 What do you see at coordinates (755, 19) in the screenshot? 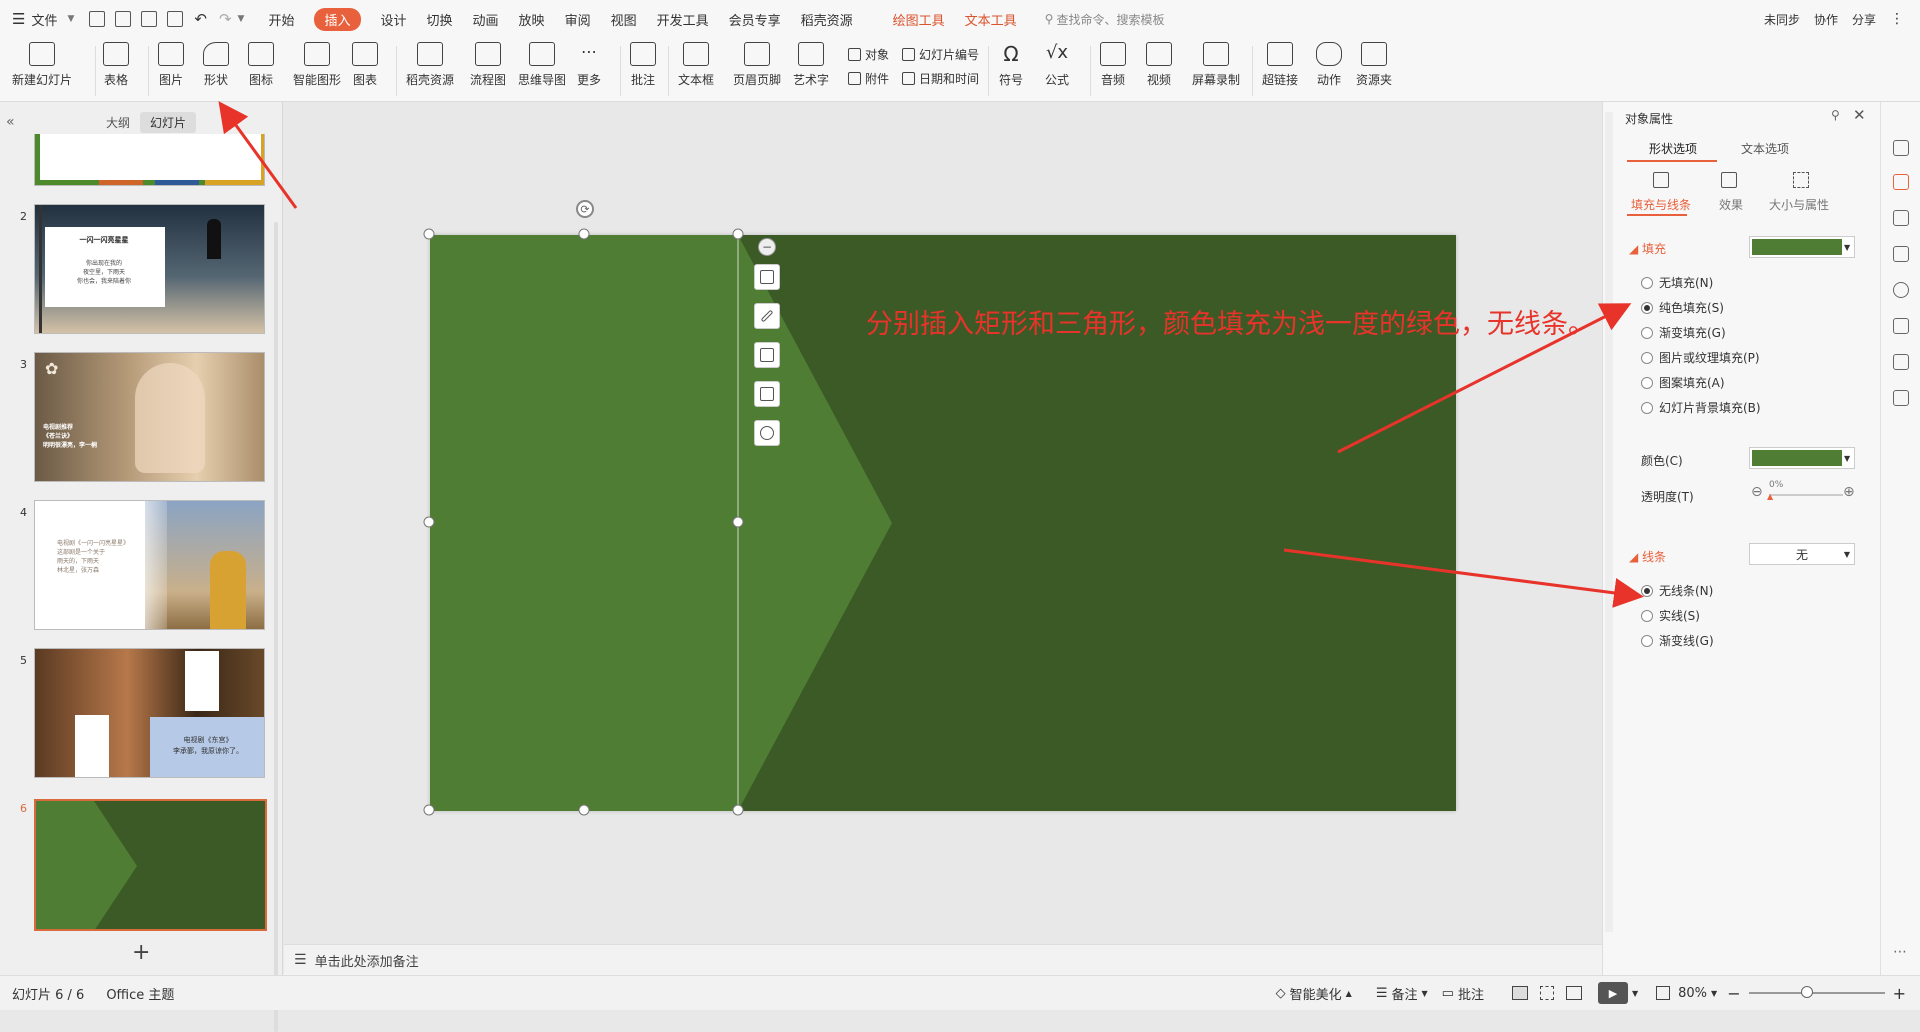
I see `tab-member: 会员专享` at bounding box center [755, 19].